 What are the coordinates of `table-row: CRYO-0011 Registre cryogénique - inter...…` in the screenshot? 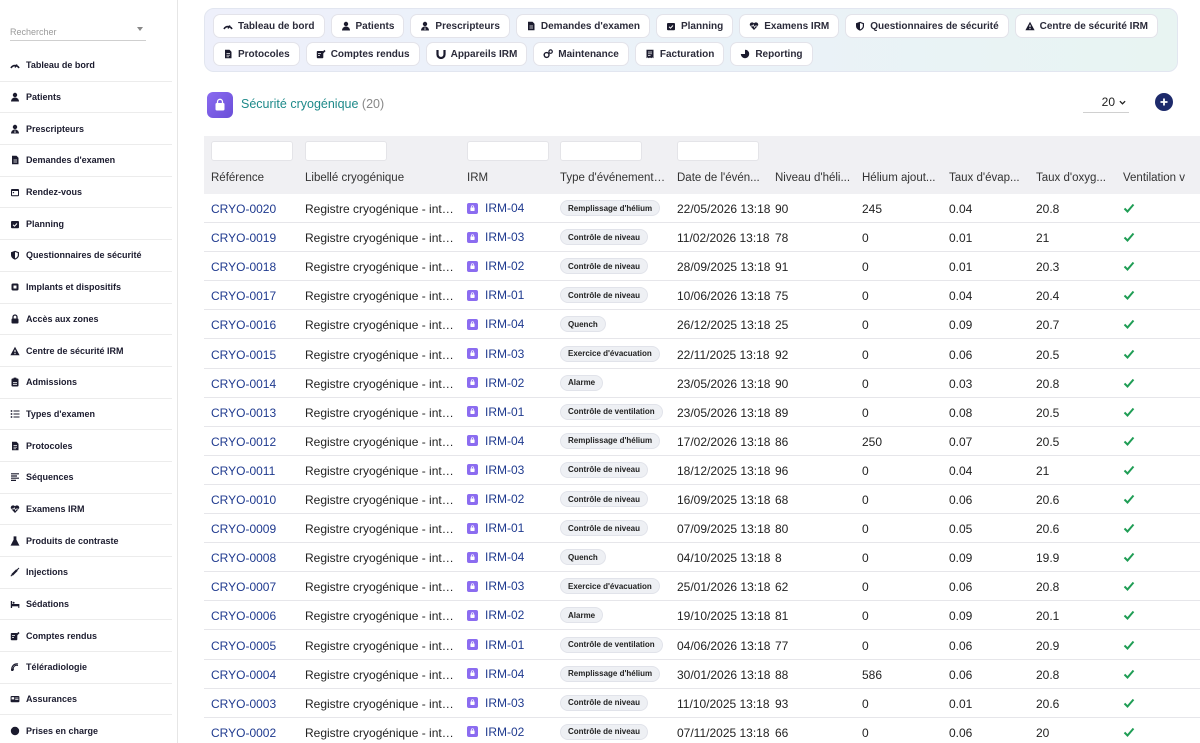 It's located at (702, 470).